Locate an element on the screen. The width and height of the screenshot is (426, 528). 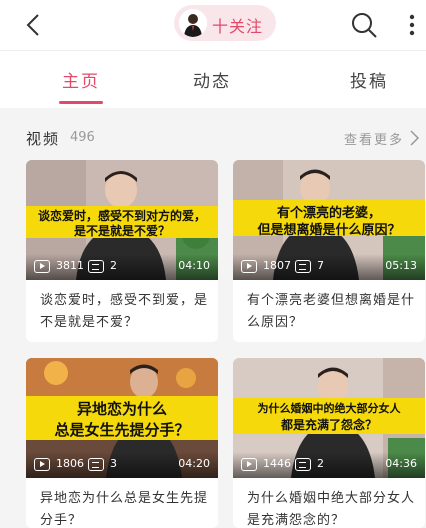
view-more-link: 查看更多 is located at coordinates (374, 138).